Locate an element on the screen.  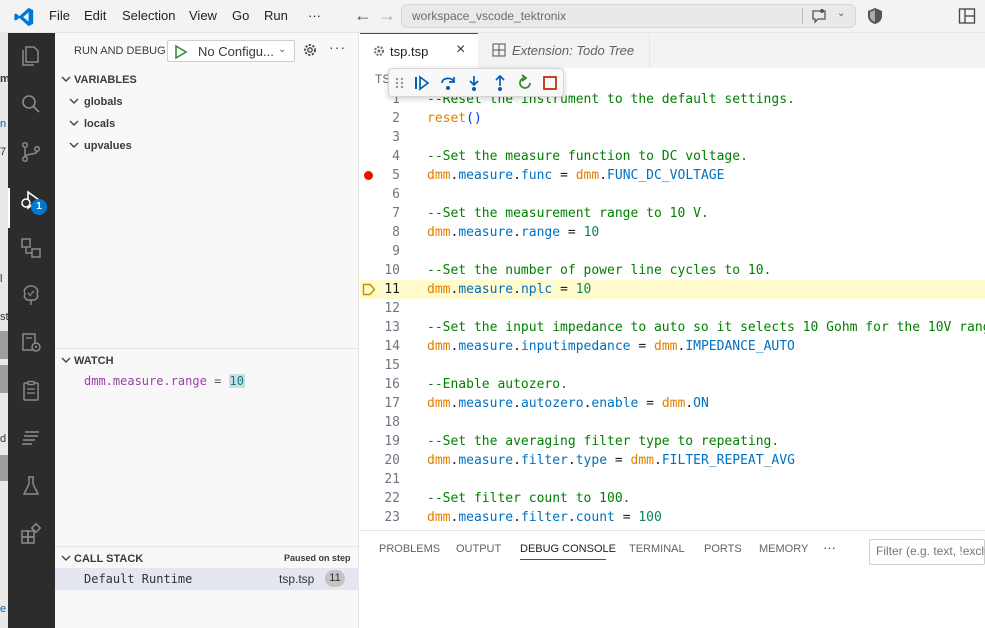
copilot-chat-icon is located at coordinates (819, 16).